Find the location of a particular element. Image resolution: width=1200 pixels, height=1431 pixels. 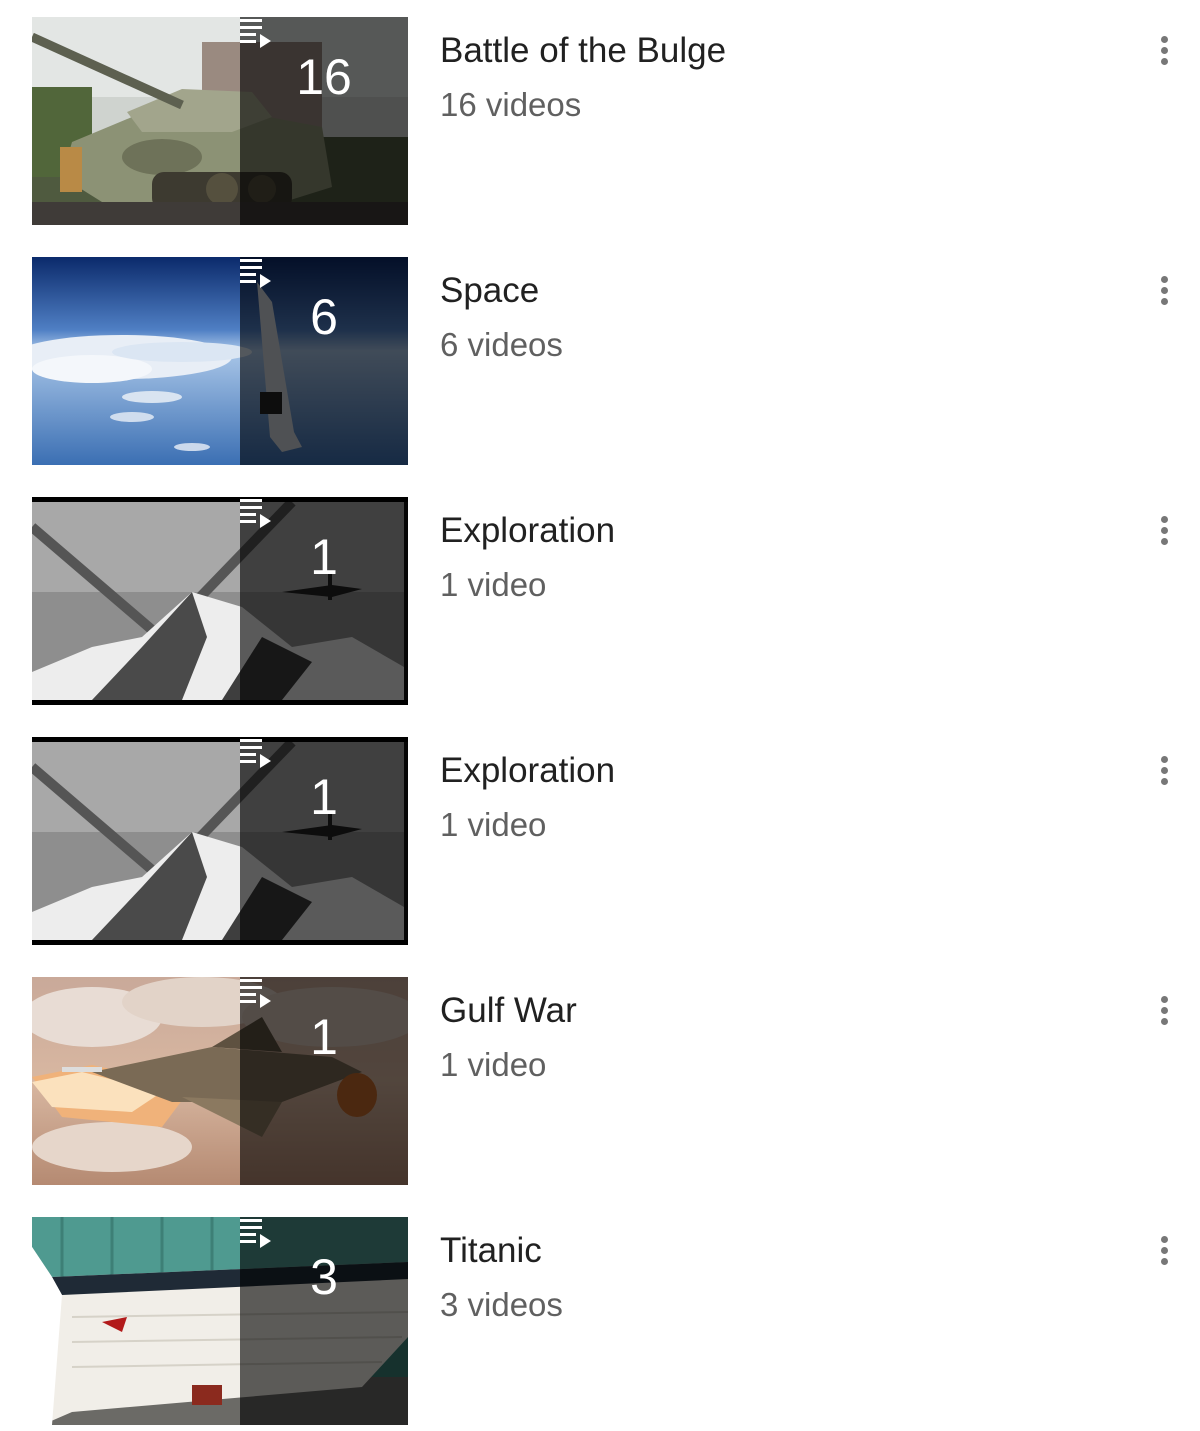

thumbnail-overlay: 16 is located at coordinates (324, 121).